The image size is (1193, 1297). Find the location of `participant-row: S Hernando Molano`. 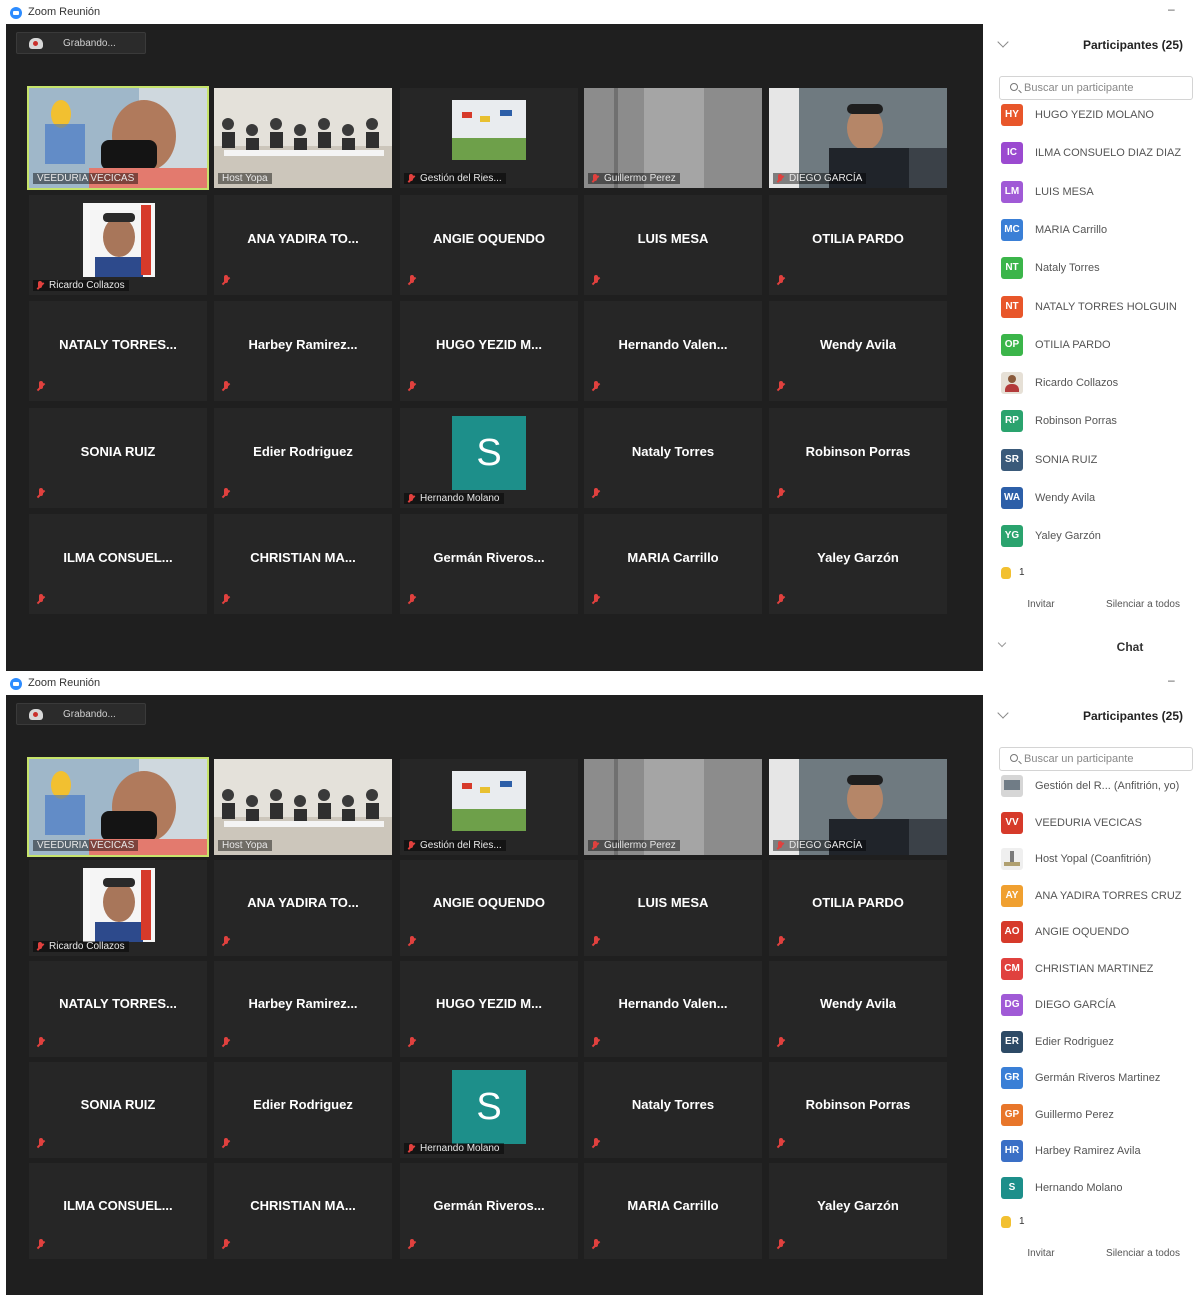

participant-row: S Hernando Molano is located at coordinates (1097, 1189).